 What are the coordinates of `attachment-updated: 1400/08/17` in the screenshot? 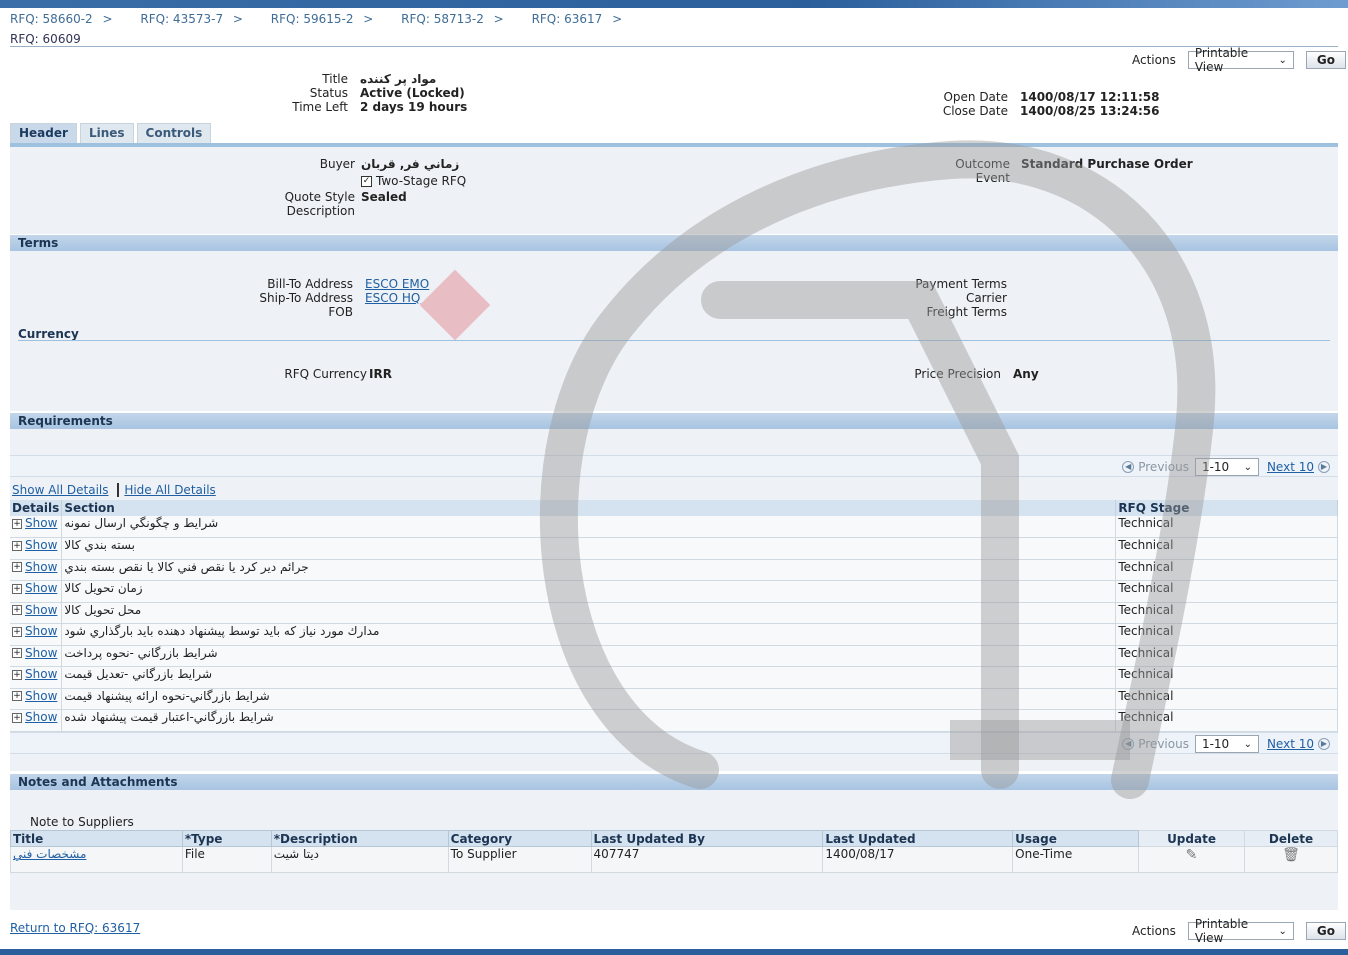 It's located at (918, 859).